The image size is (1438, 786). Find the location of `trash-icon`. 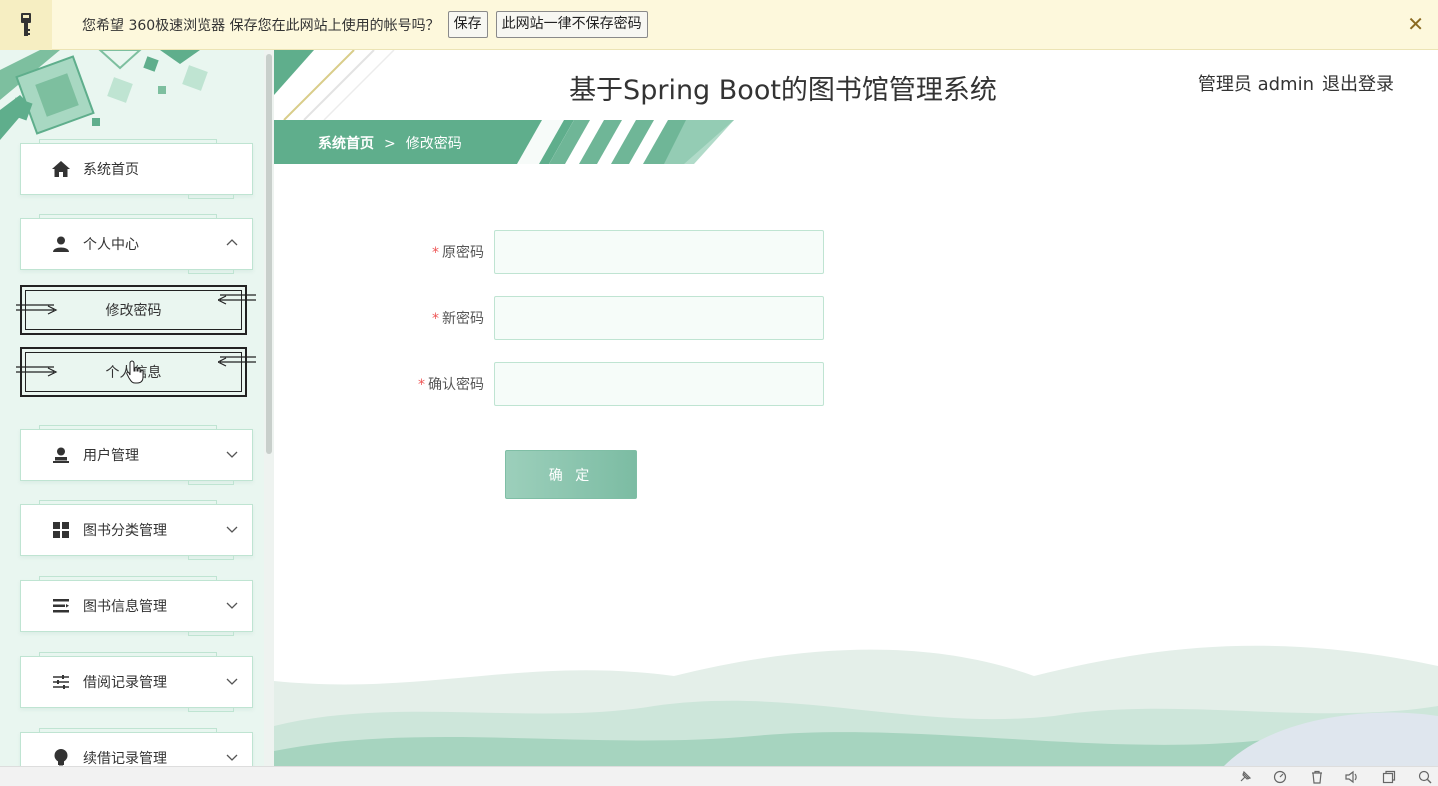

trash-icon is located at coordinates (1317, 777).